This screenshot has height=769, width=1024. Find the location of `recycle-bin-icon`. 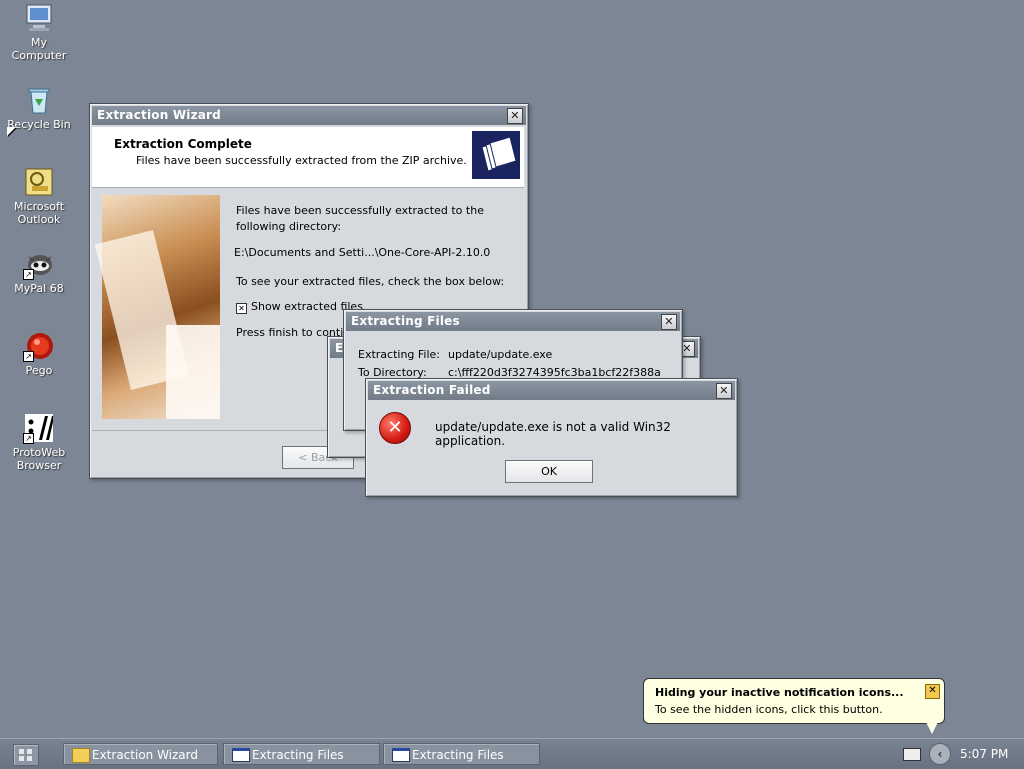

recycle-bin-icon is located at coordinates (39, 100).